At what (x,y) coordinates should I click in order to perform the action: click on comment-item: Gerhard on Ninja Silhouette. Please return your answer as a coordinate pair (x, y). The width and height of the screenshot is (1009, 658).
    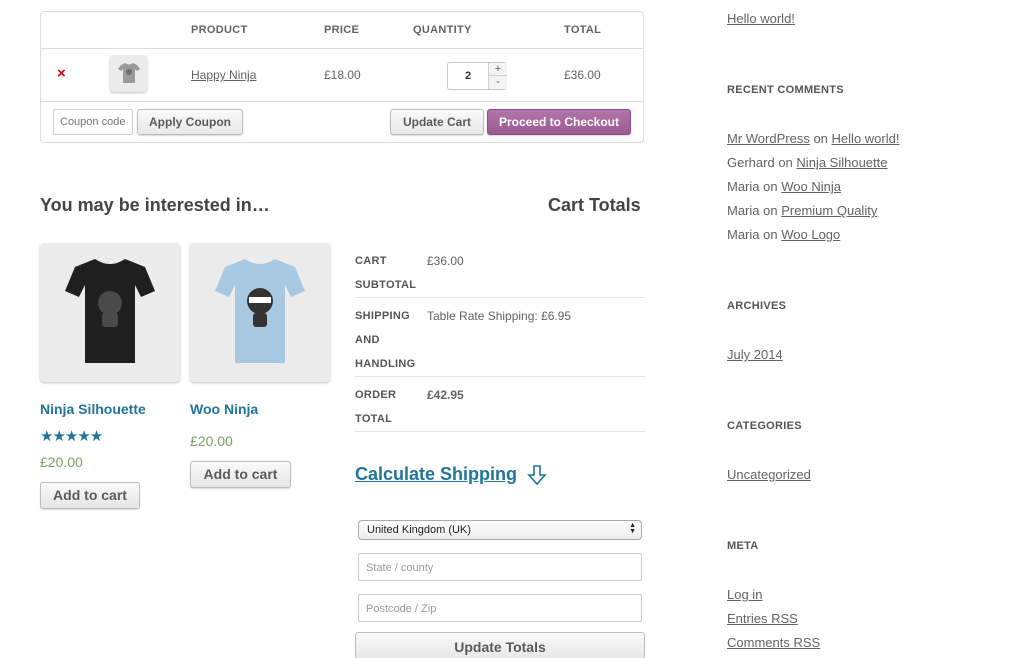
    Looking at the image, I should click on (807, 162).